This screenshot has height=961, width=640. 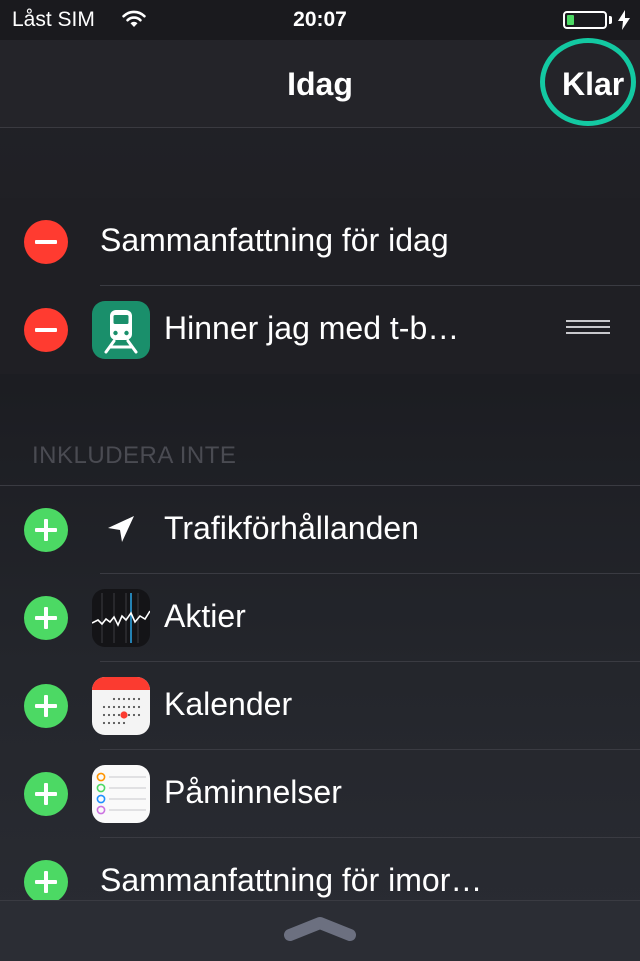 What do you see at coordinates (228, 704) in the screenshot?
I see `list-item-label: Kalender` at bounding box center [228, 704].